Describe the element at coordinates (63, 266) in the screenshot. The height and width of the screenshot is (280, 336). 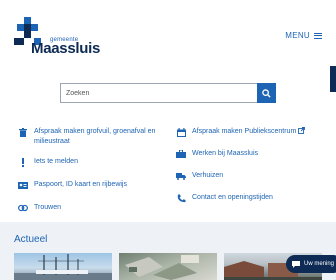
I see `news-image-harbor` at that location.